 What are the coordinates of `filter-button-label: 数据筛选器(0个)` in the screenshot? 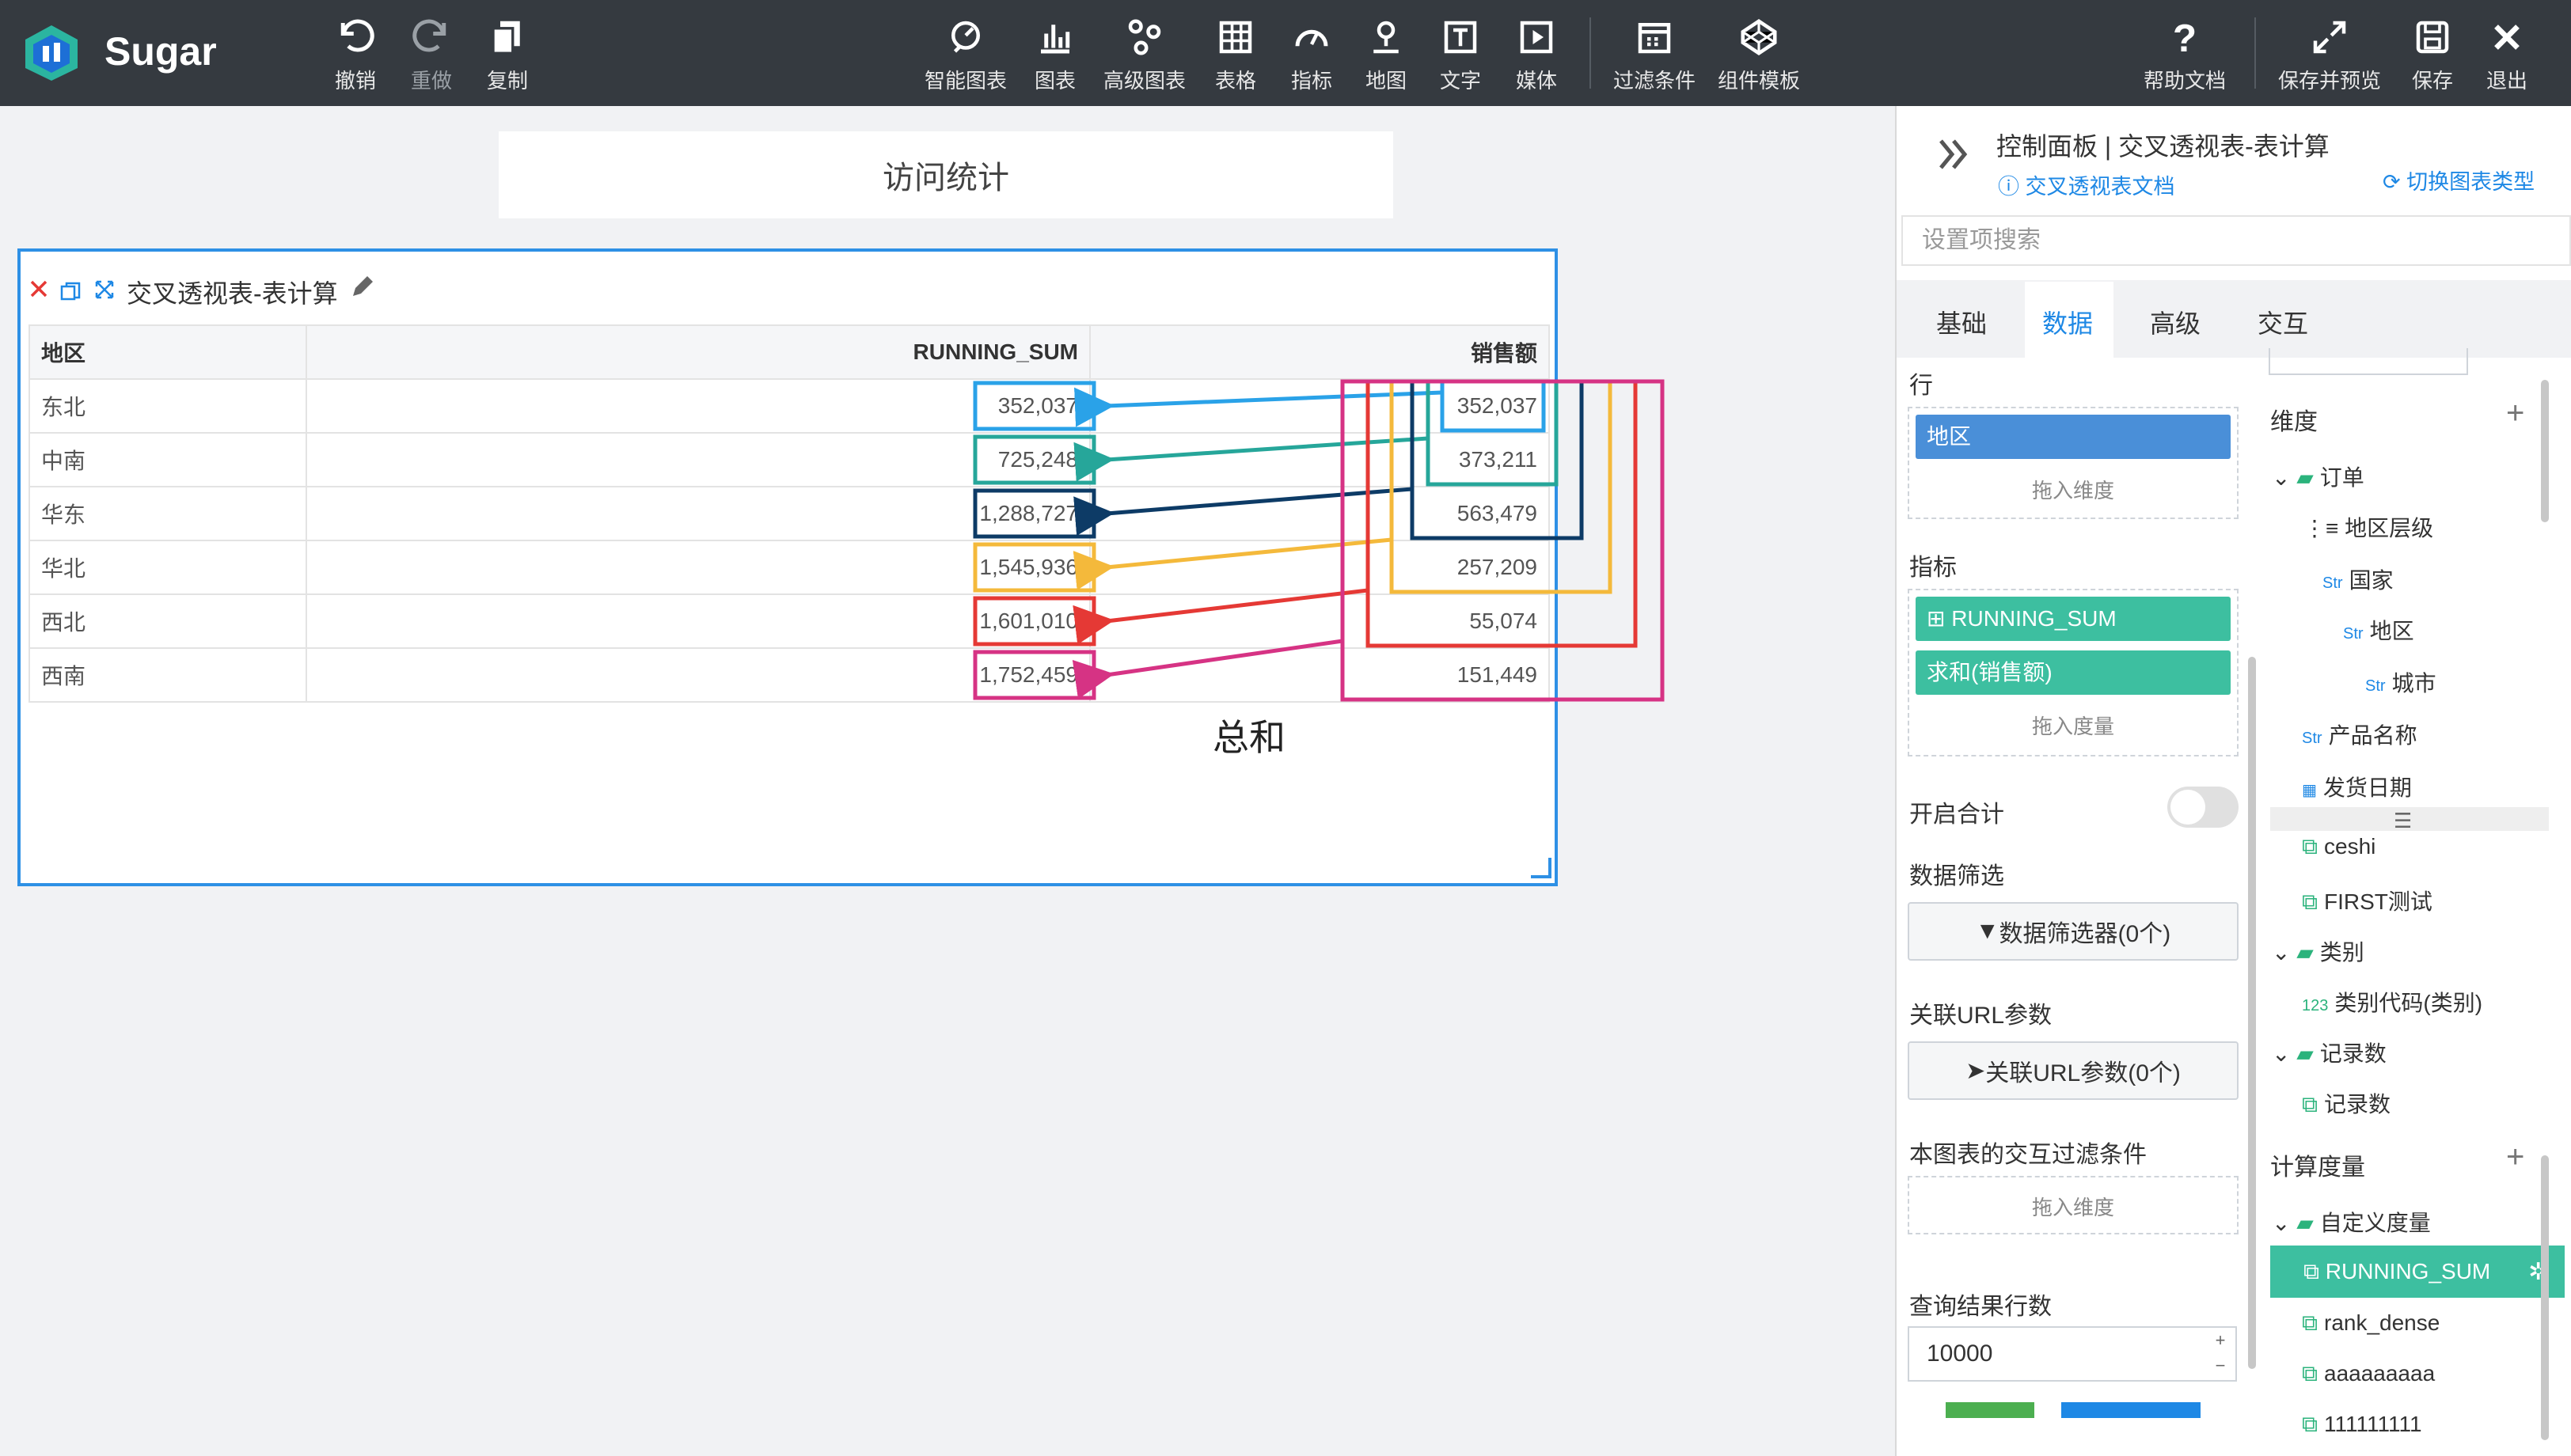 It's located at (2085, 934).